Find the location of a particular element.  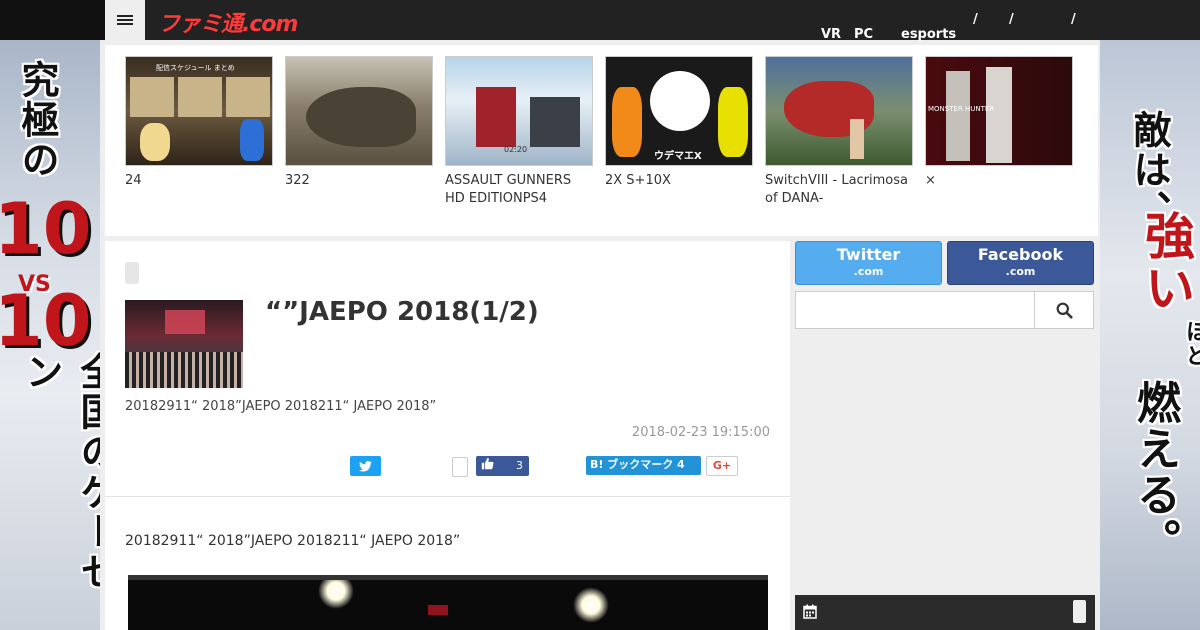

ad-left-line1: 究極の is located at coordinates (37, 120).